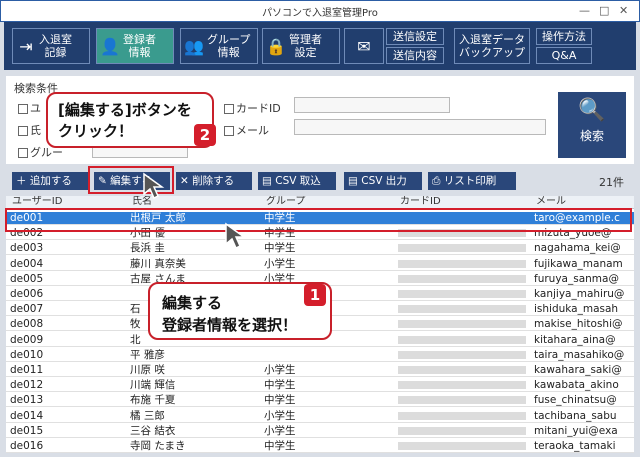 The image size is (640, 457). I want to click on selected-row-highlight, so click(318, 220).